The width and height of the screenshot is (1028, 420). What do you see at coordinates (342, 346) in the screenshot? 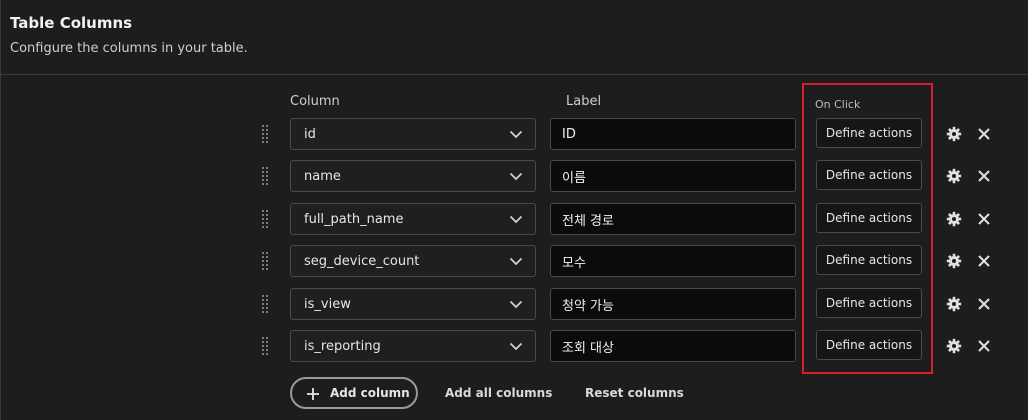
I see `column-select-value: is_reporting` at bounding box center [342, 346].